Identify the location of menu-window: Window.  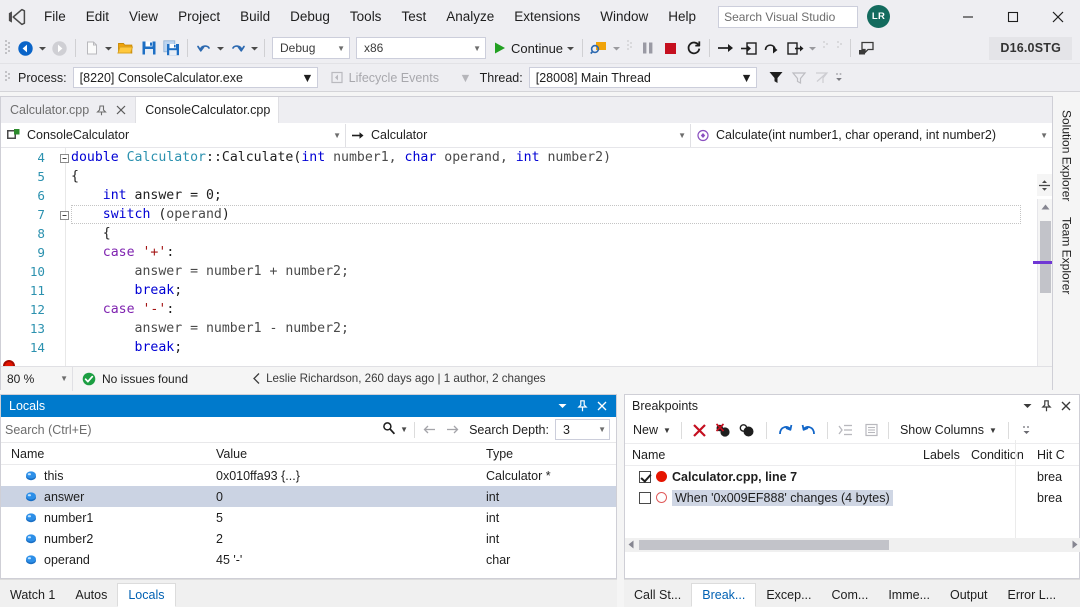
(624, 16).